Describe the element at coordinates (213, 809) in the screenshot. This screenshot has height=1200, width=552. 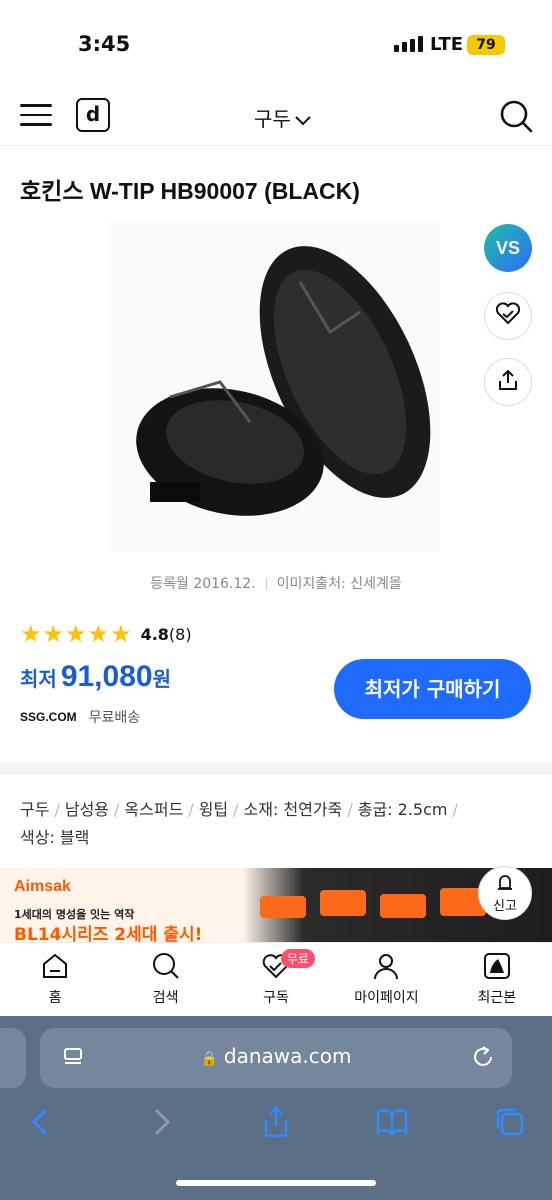
I see `spec-item: 윙팁` at that location.